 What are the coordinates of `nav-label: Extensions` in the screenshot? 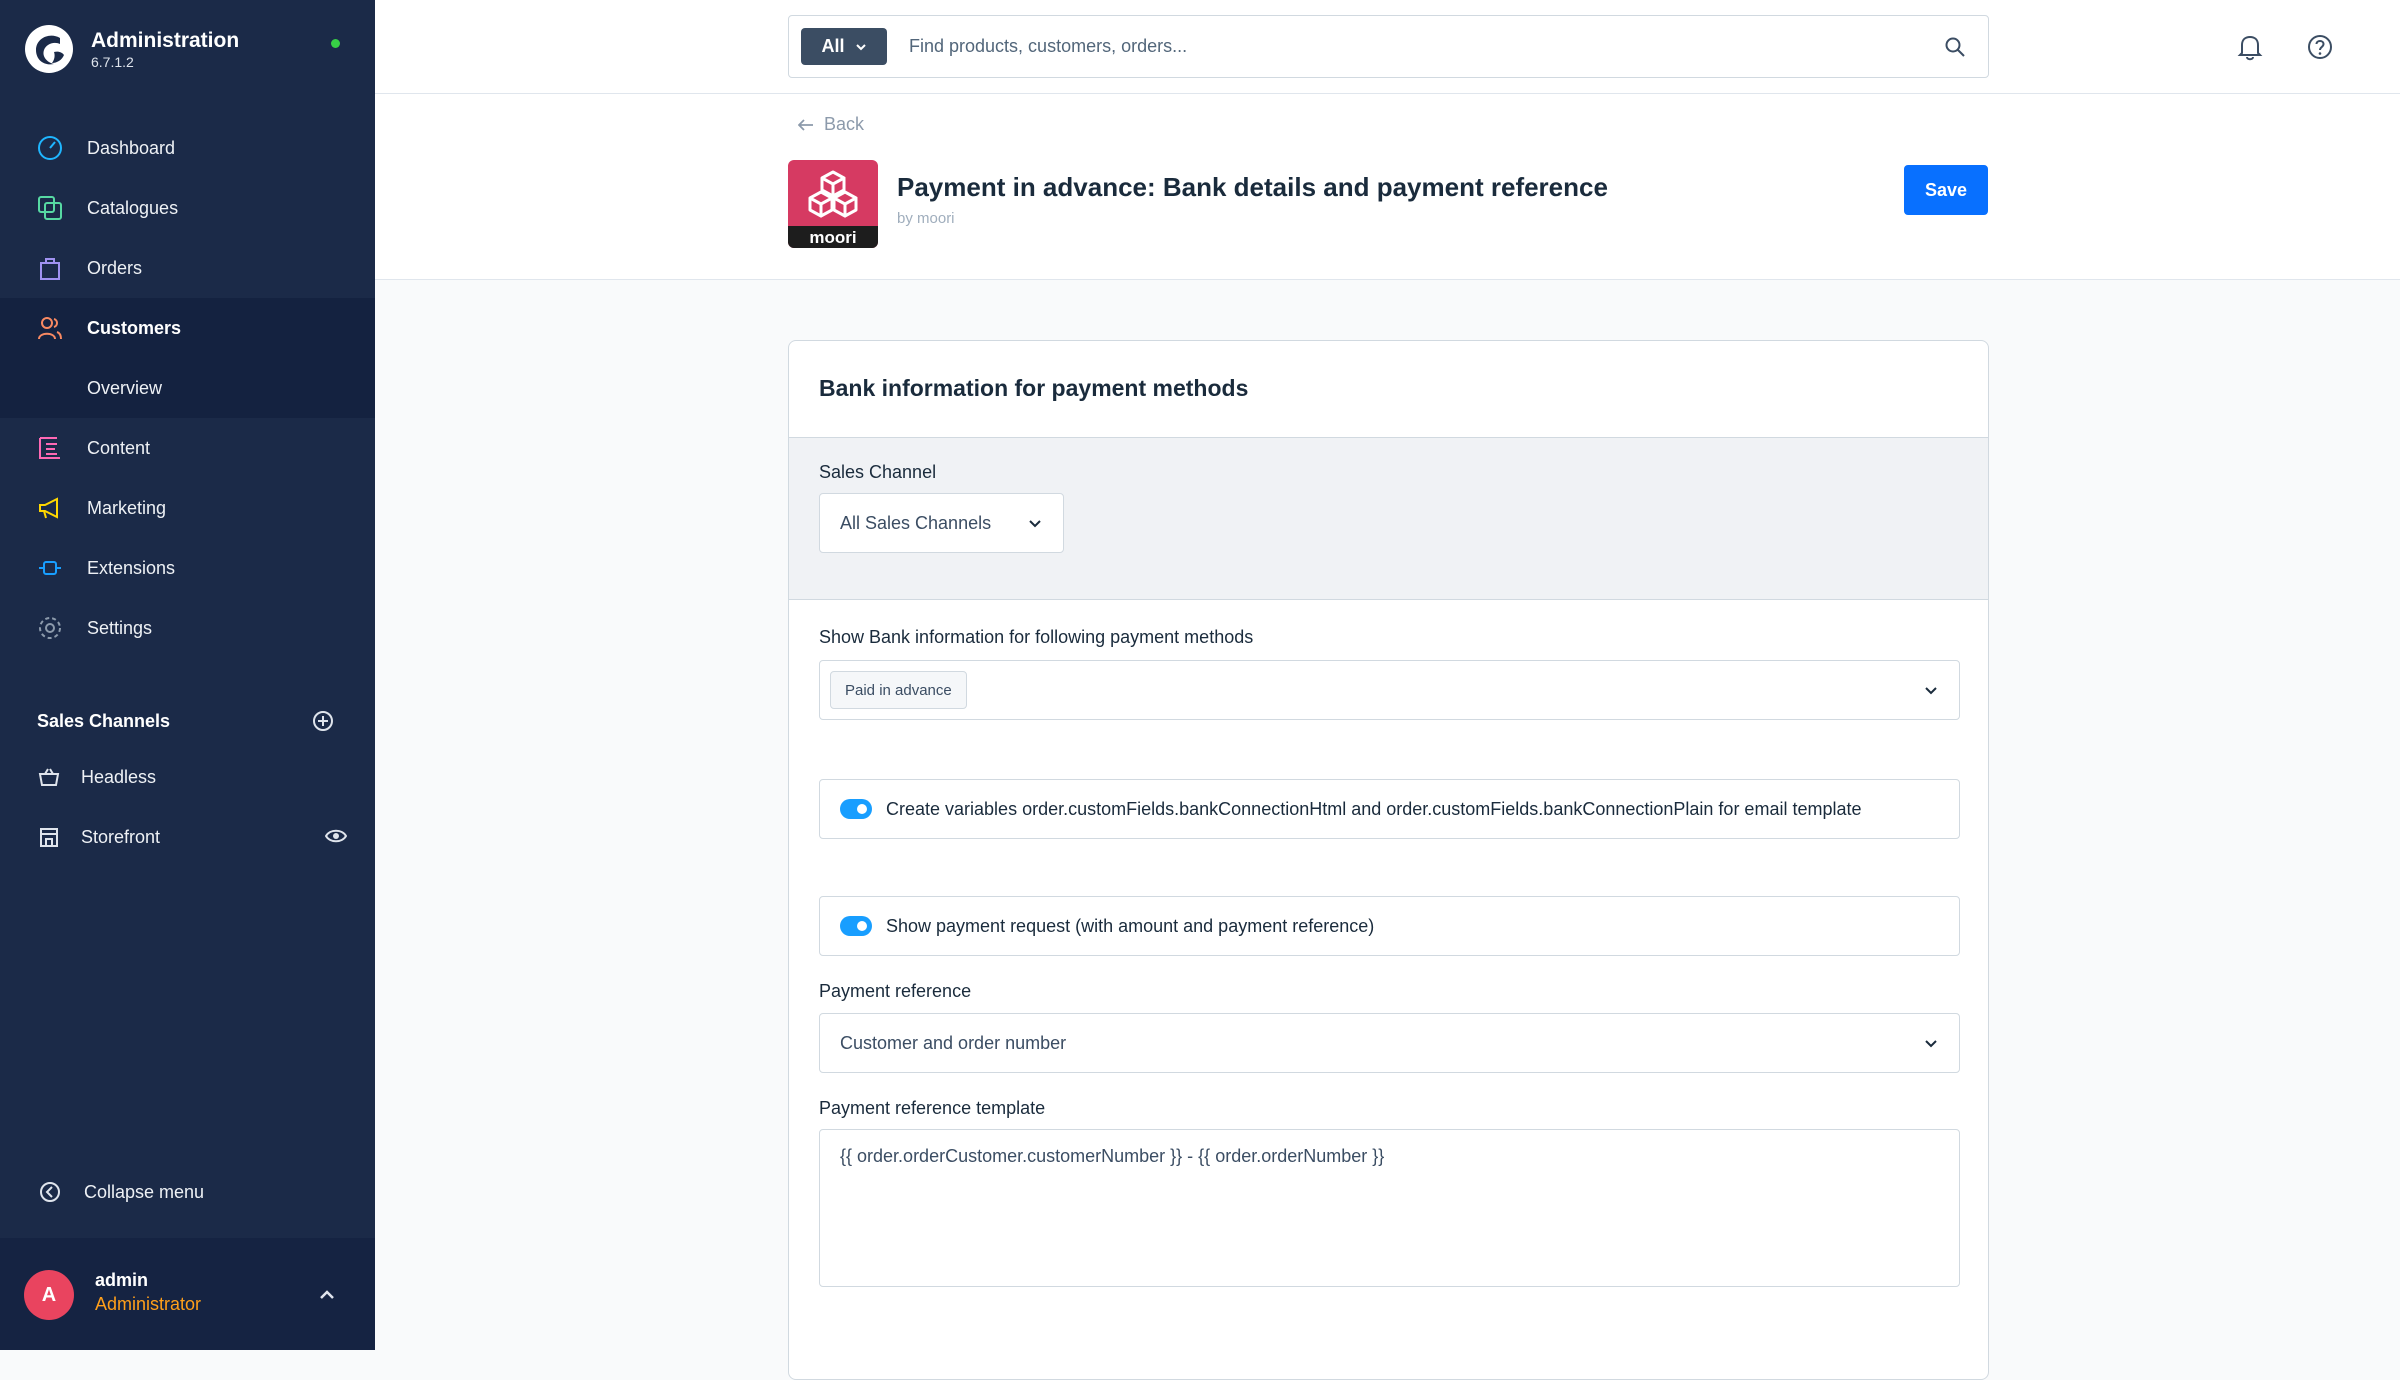 It's located at (131, 567).